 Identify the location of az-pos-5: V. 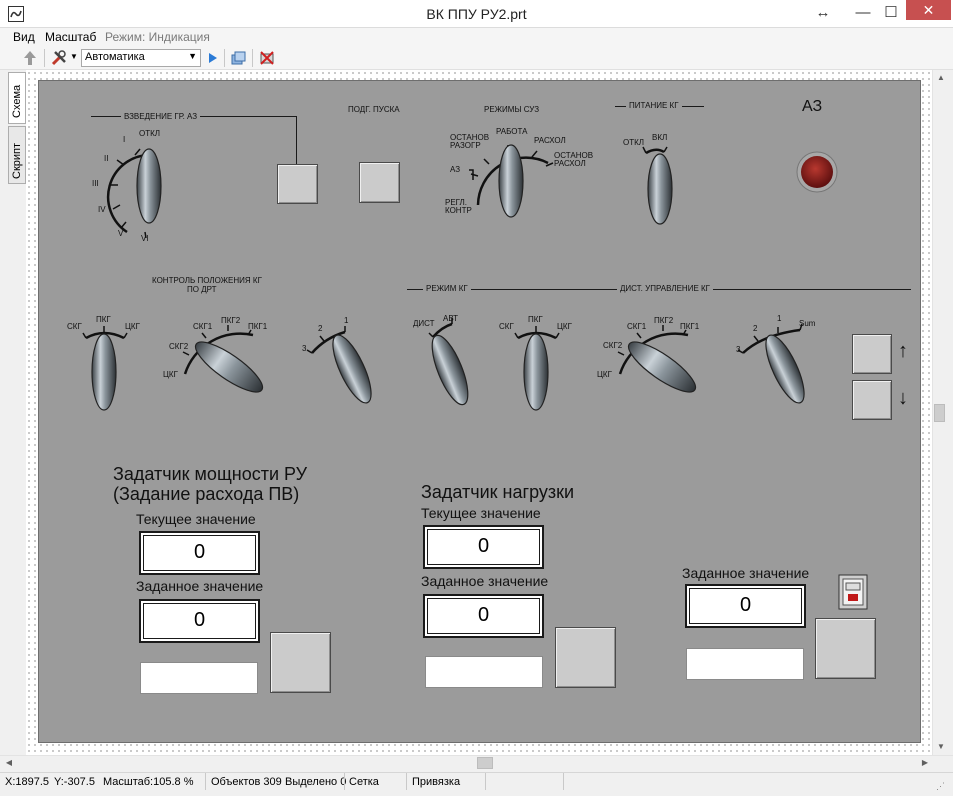
(121, 233).